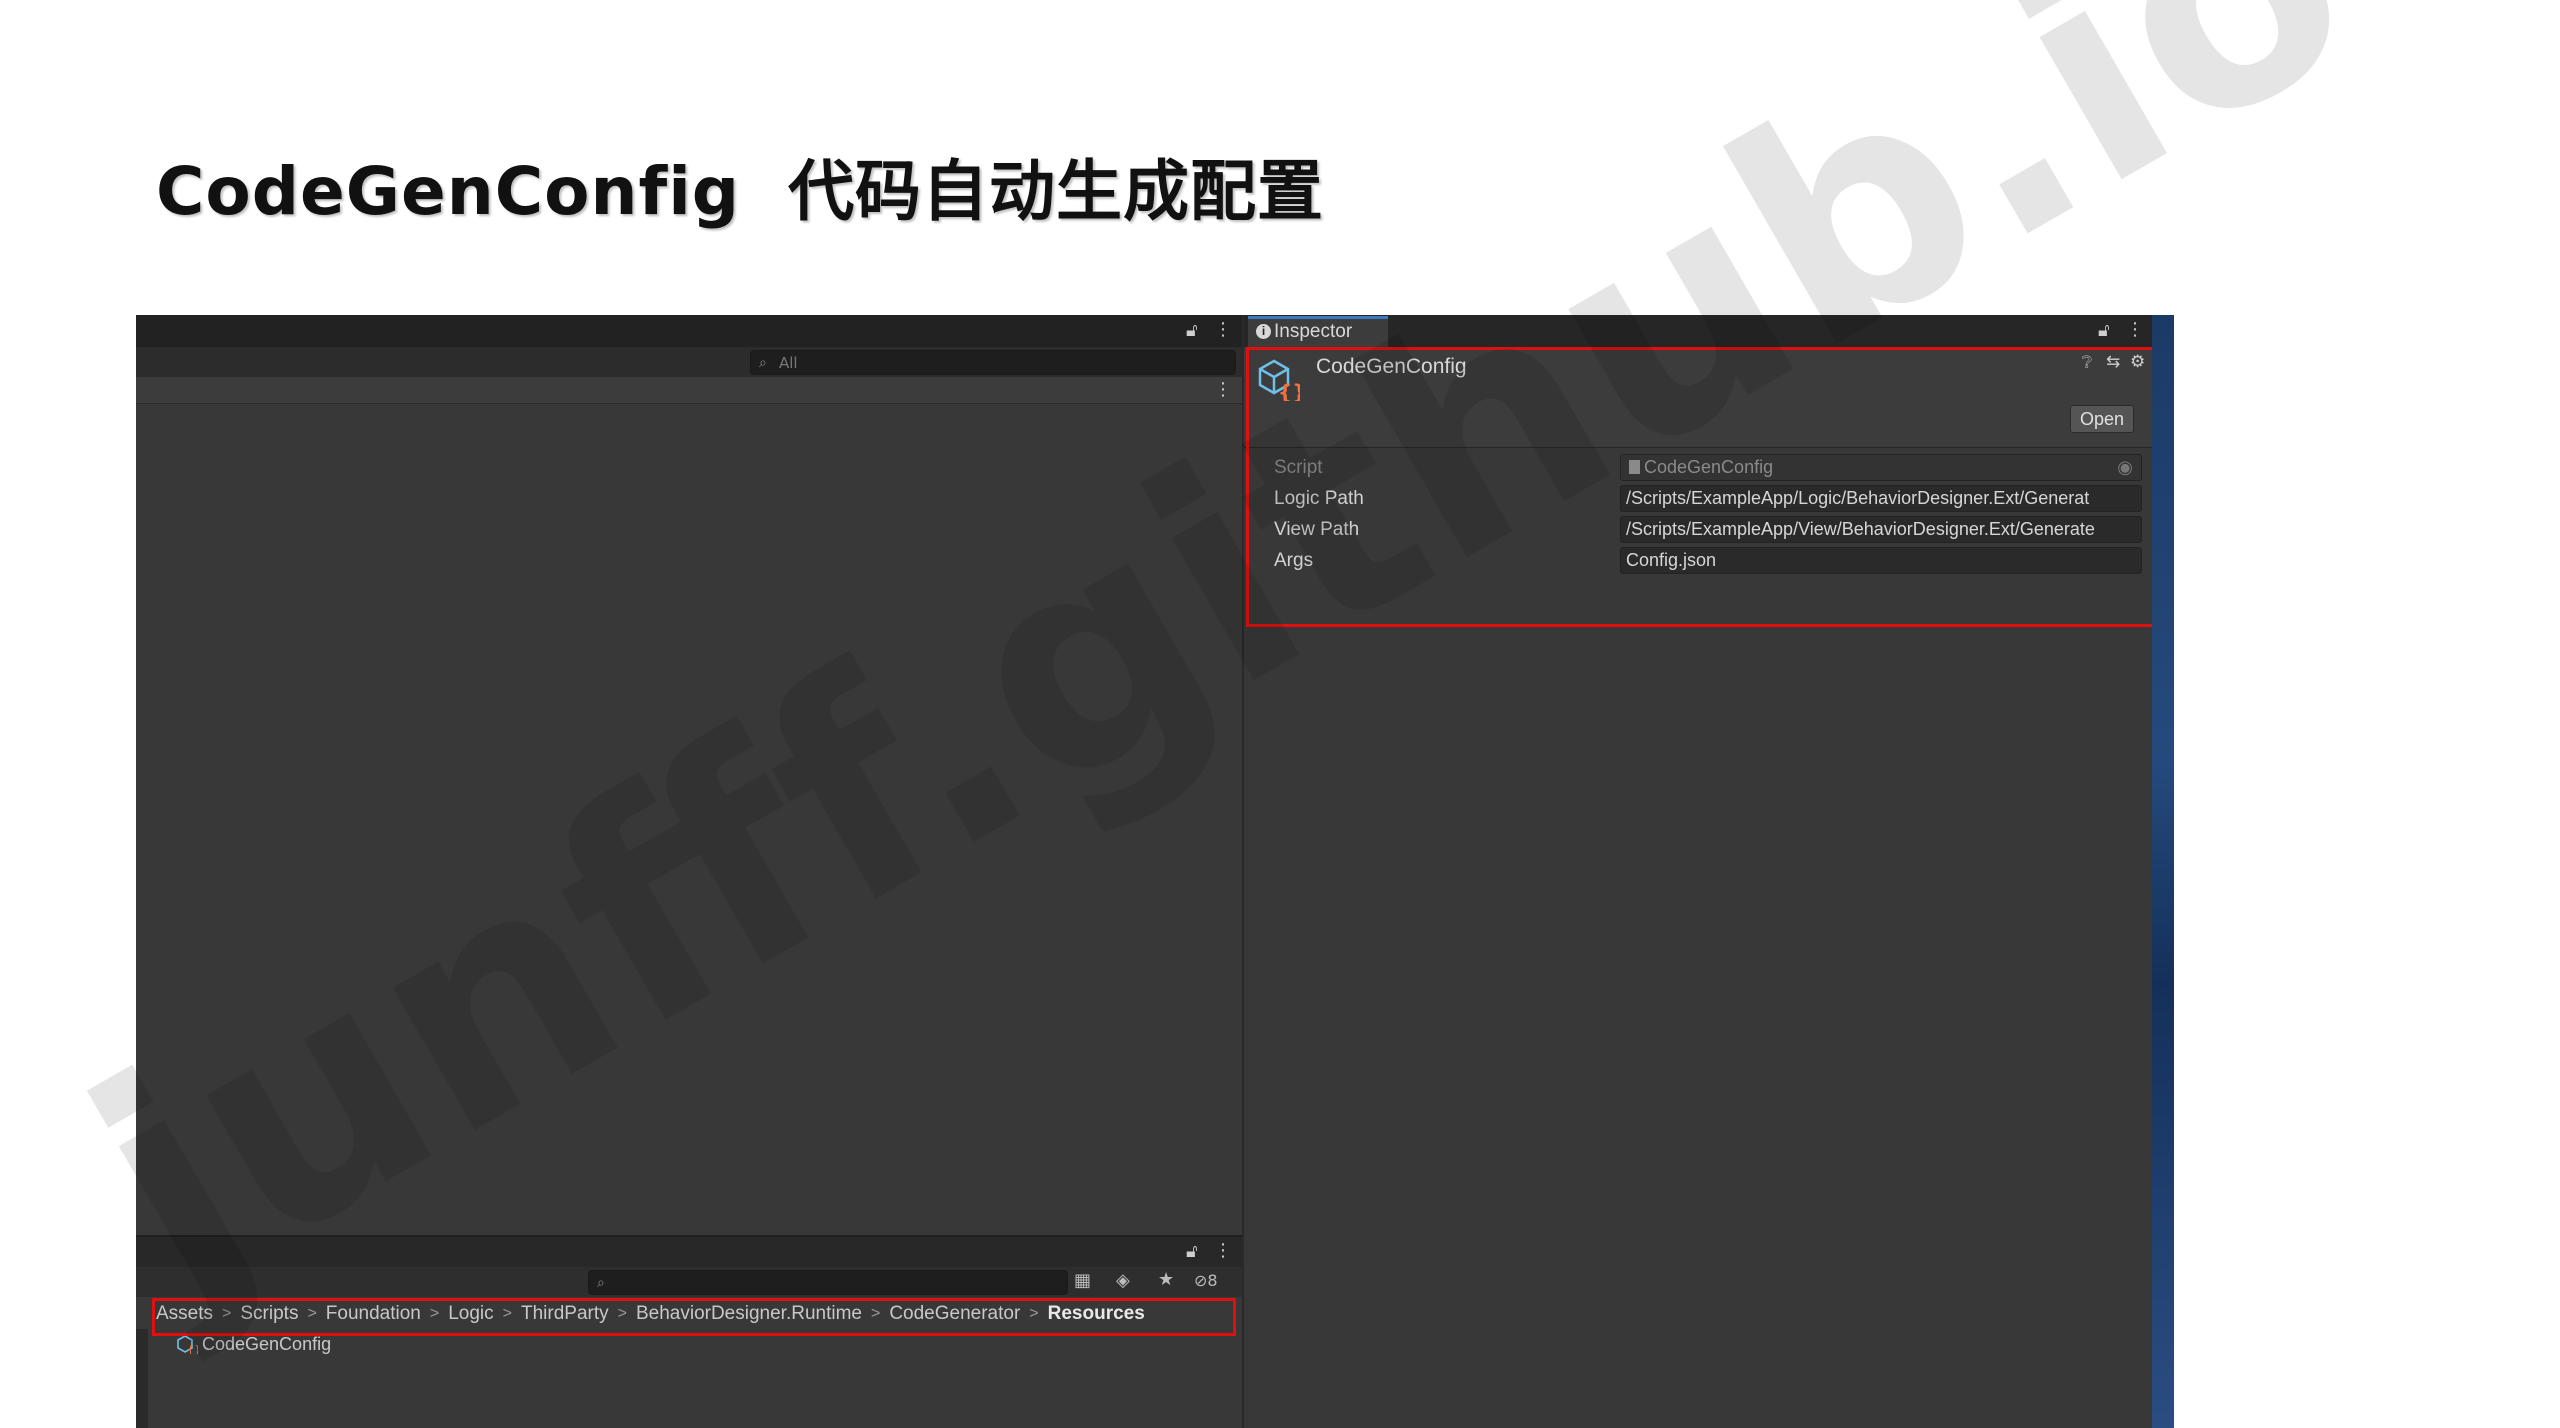  What do you see at coordinates (1123, 1281) in the screenshot?
I see `filter-by-label-icon: ◈` at bounding box center [1123, 1281].